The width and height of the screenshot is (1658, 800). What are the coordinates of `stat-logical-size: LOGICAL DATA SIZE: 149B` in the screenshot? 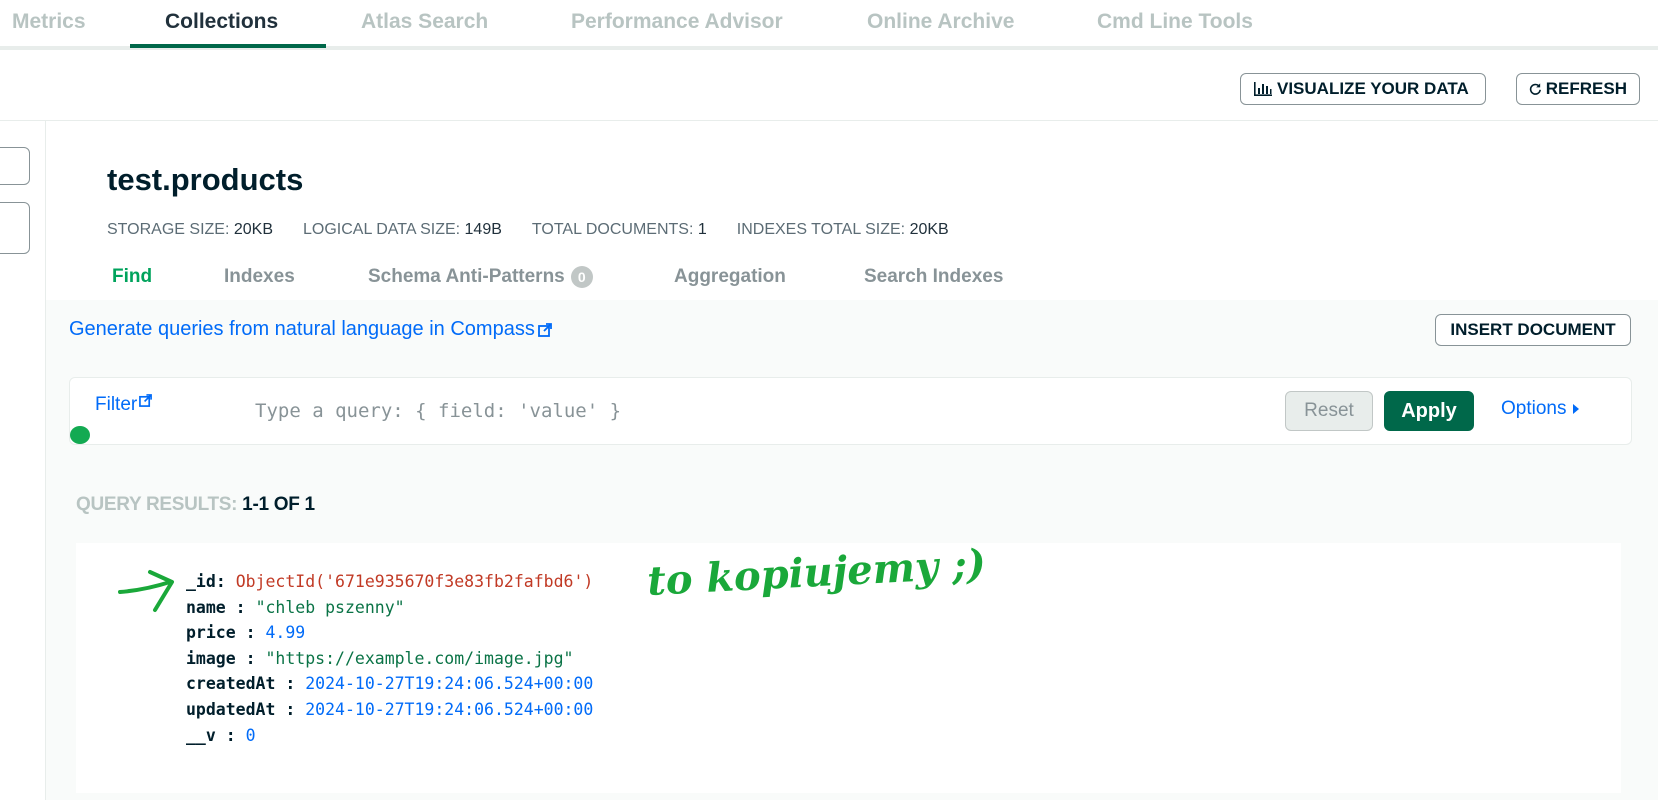 It's located at (402, 229).